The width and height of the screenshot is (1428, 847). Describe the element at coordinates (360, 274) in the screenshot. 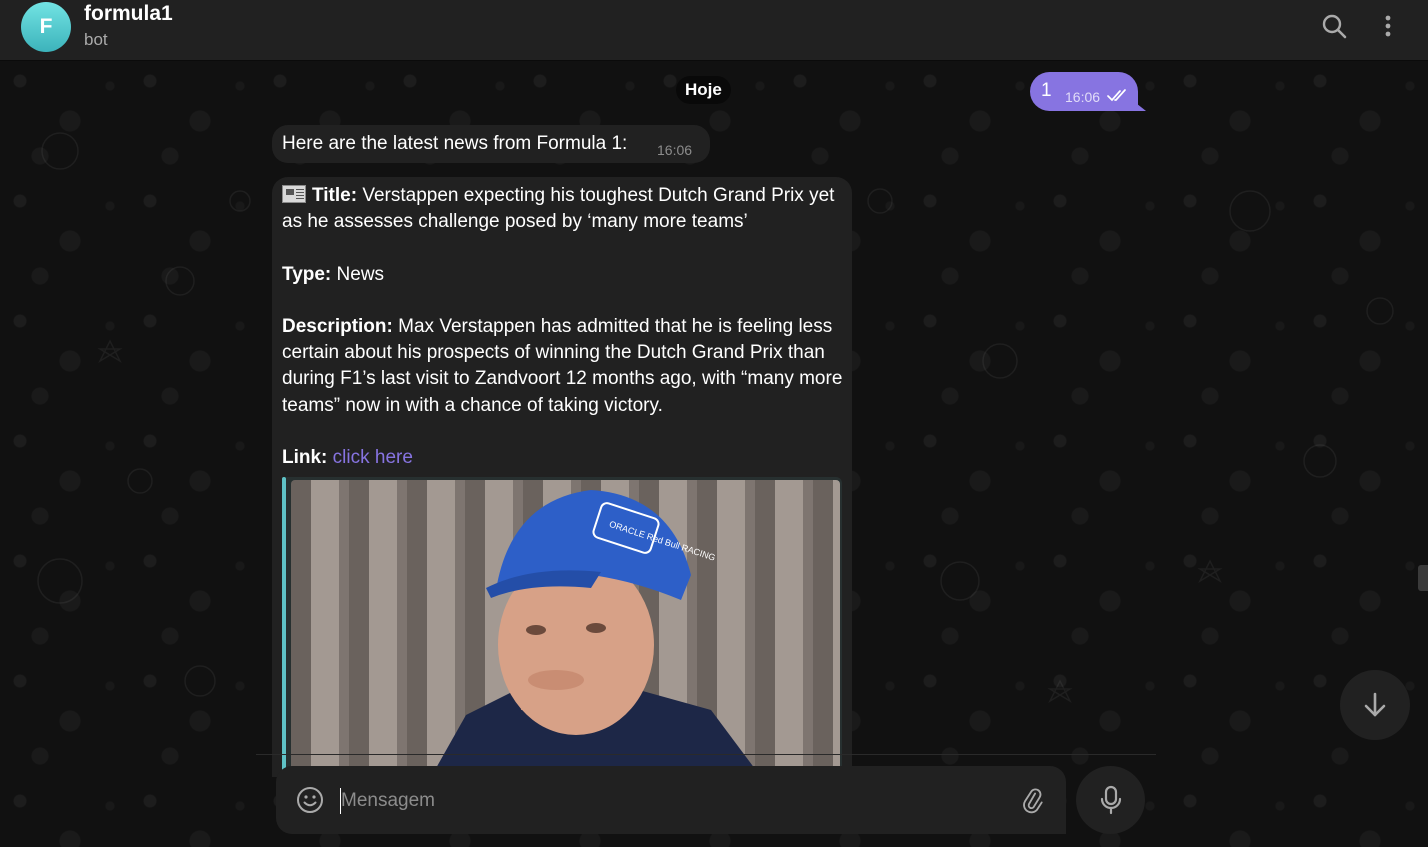

I see `news-type: News` at that location.